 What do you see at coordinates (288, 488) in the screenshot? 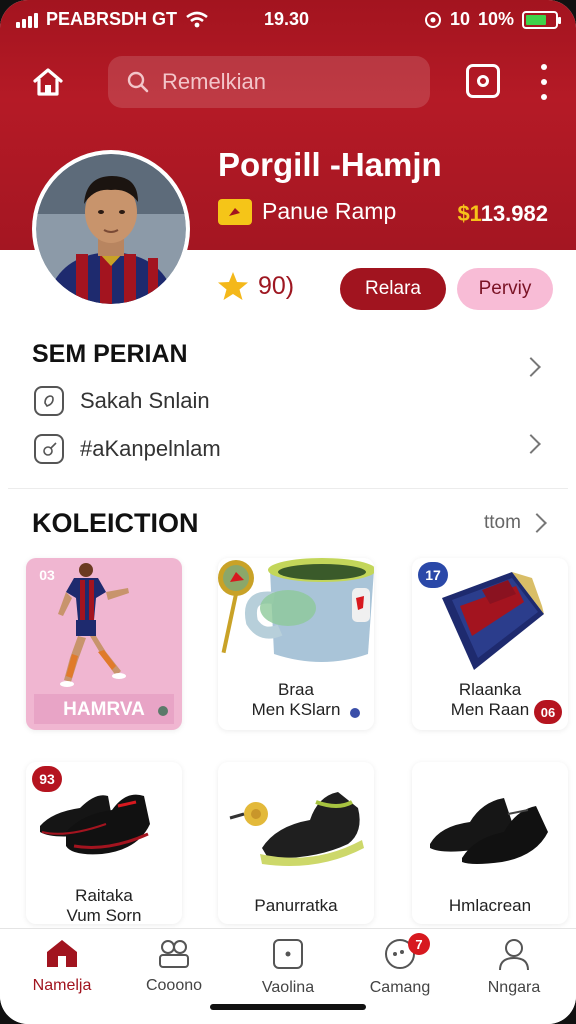
I see `divider` at bounding box center [288, 488].